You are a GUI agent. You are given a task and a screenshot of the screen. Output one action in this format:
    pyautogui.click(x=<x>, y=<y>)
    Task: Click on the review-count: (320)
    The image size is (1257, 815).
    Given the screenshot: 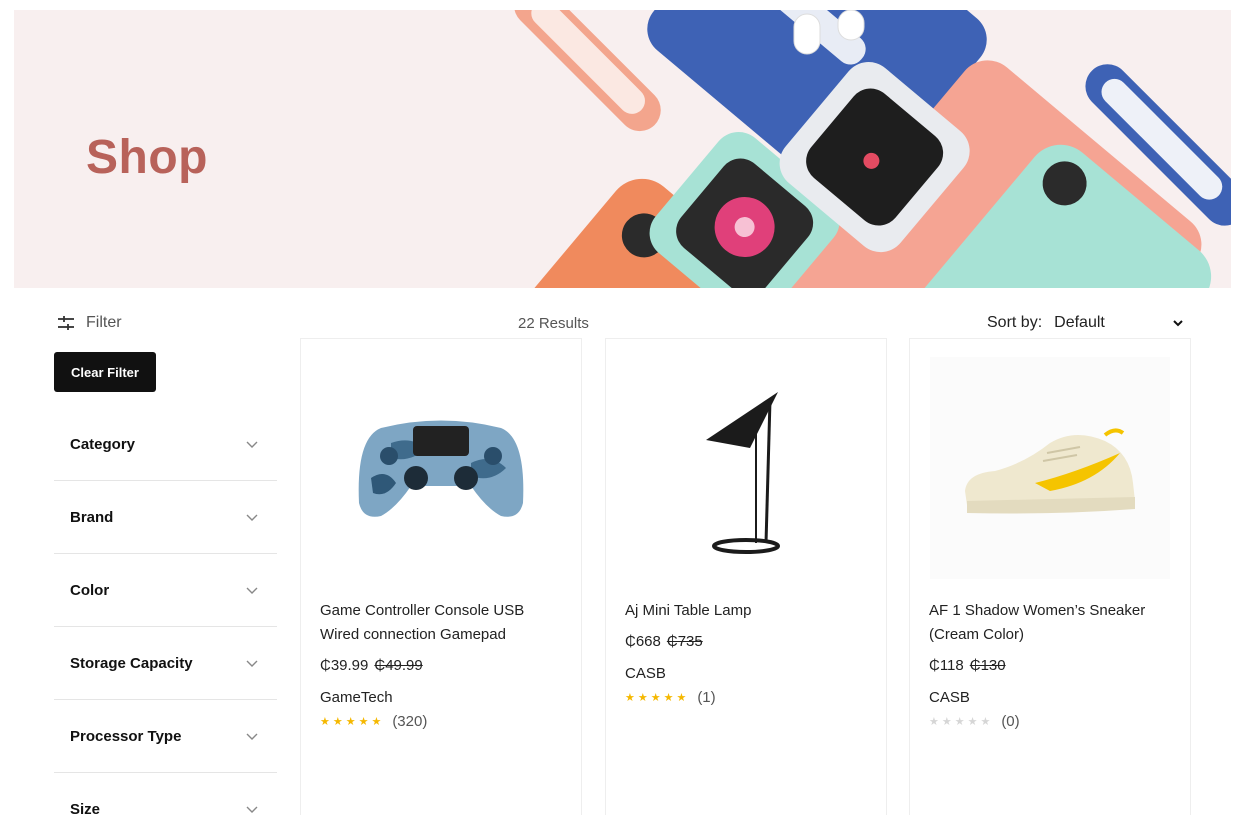 What is the action you would take?
    pyautogui.click(x=410, y=721)
    